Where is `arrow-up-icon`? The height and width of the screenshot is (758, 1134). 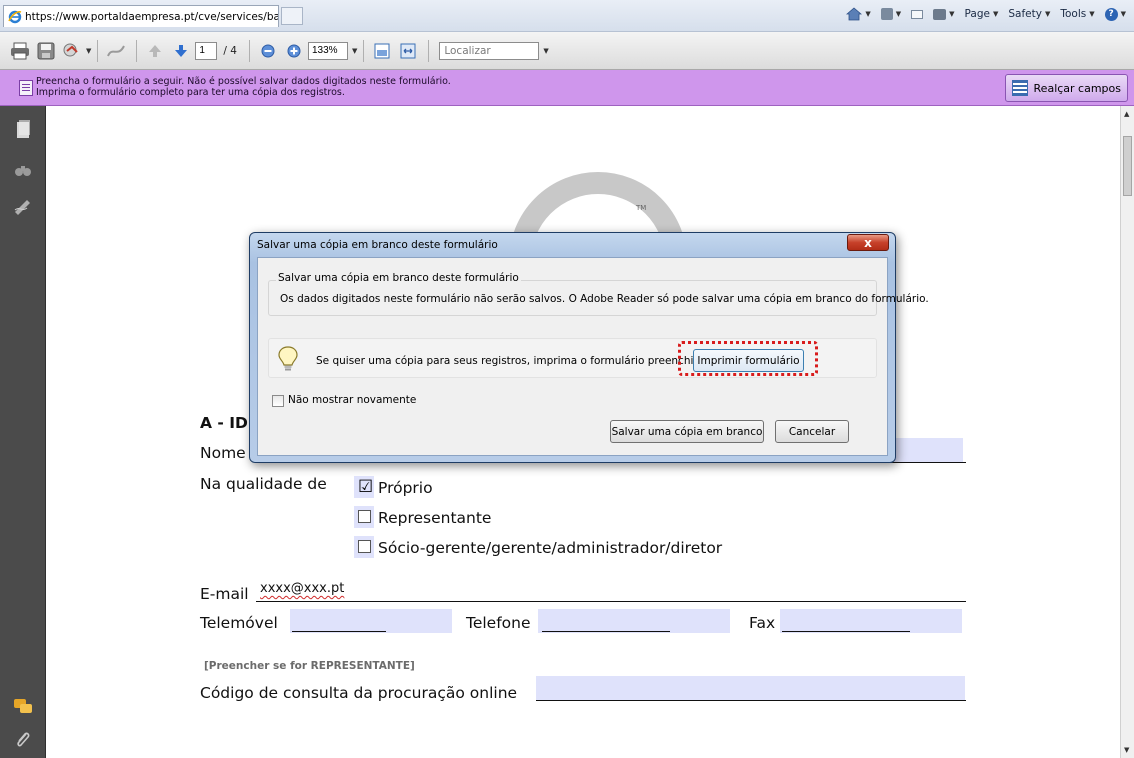 arrow-up-icon is located at coordinates (155, 50).